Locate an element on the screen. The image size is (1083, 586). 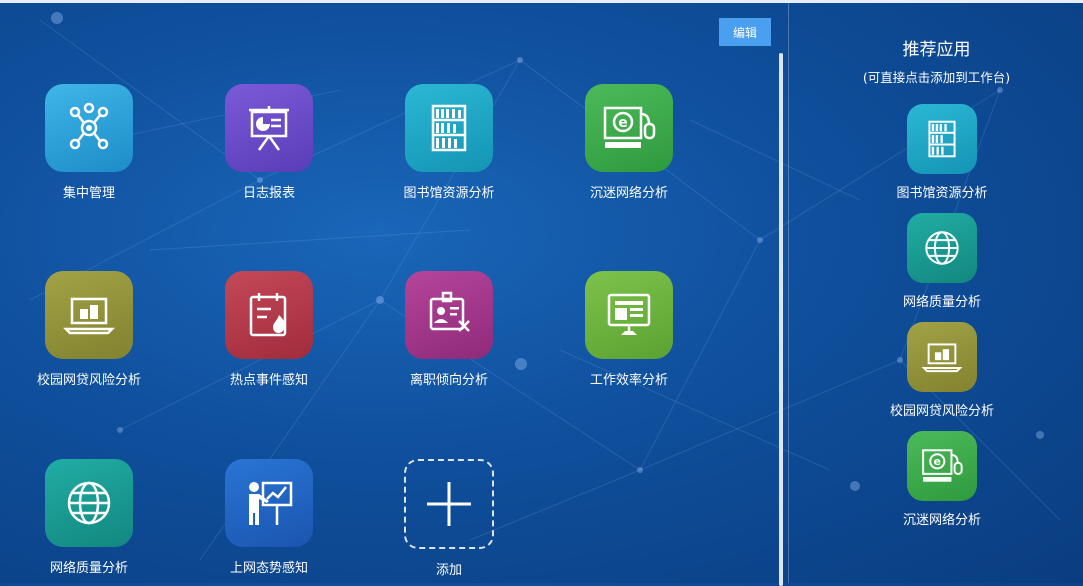
app-label: 离职倾向分析 is located at coordinates (448, 380).